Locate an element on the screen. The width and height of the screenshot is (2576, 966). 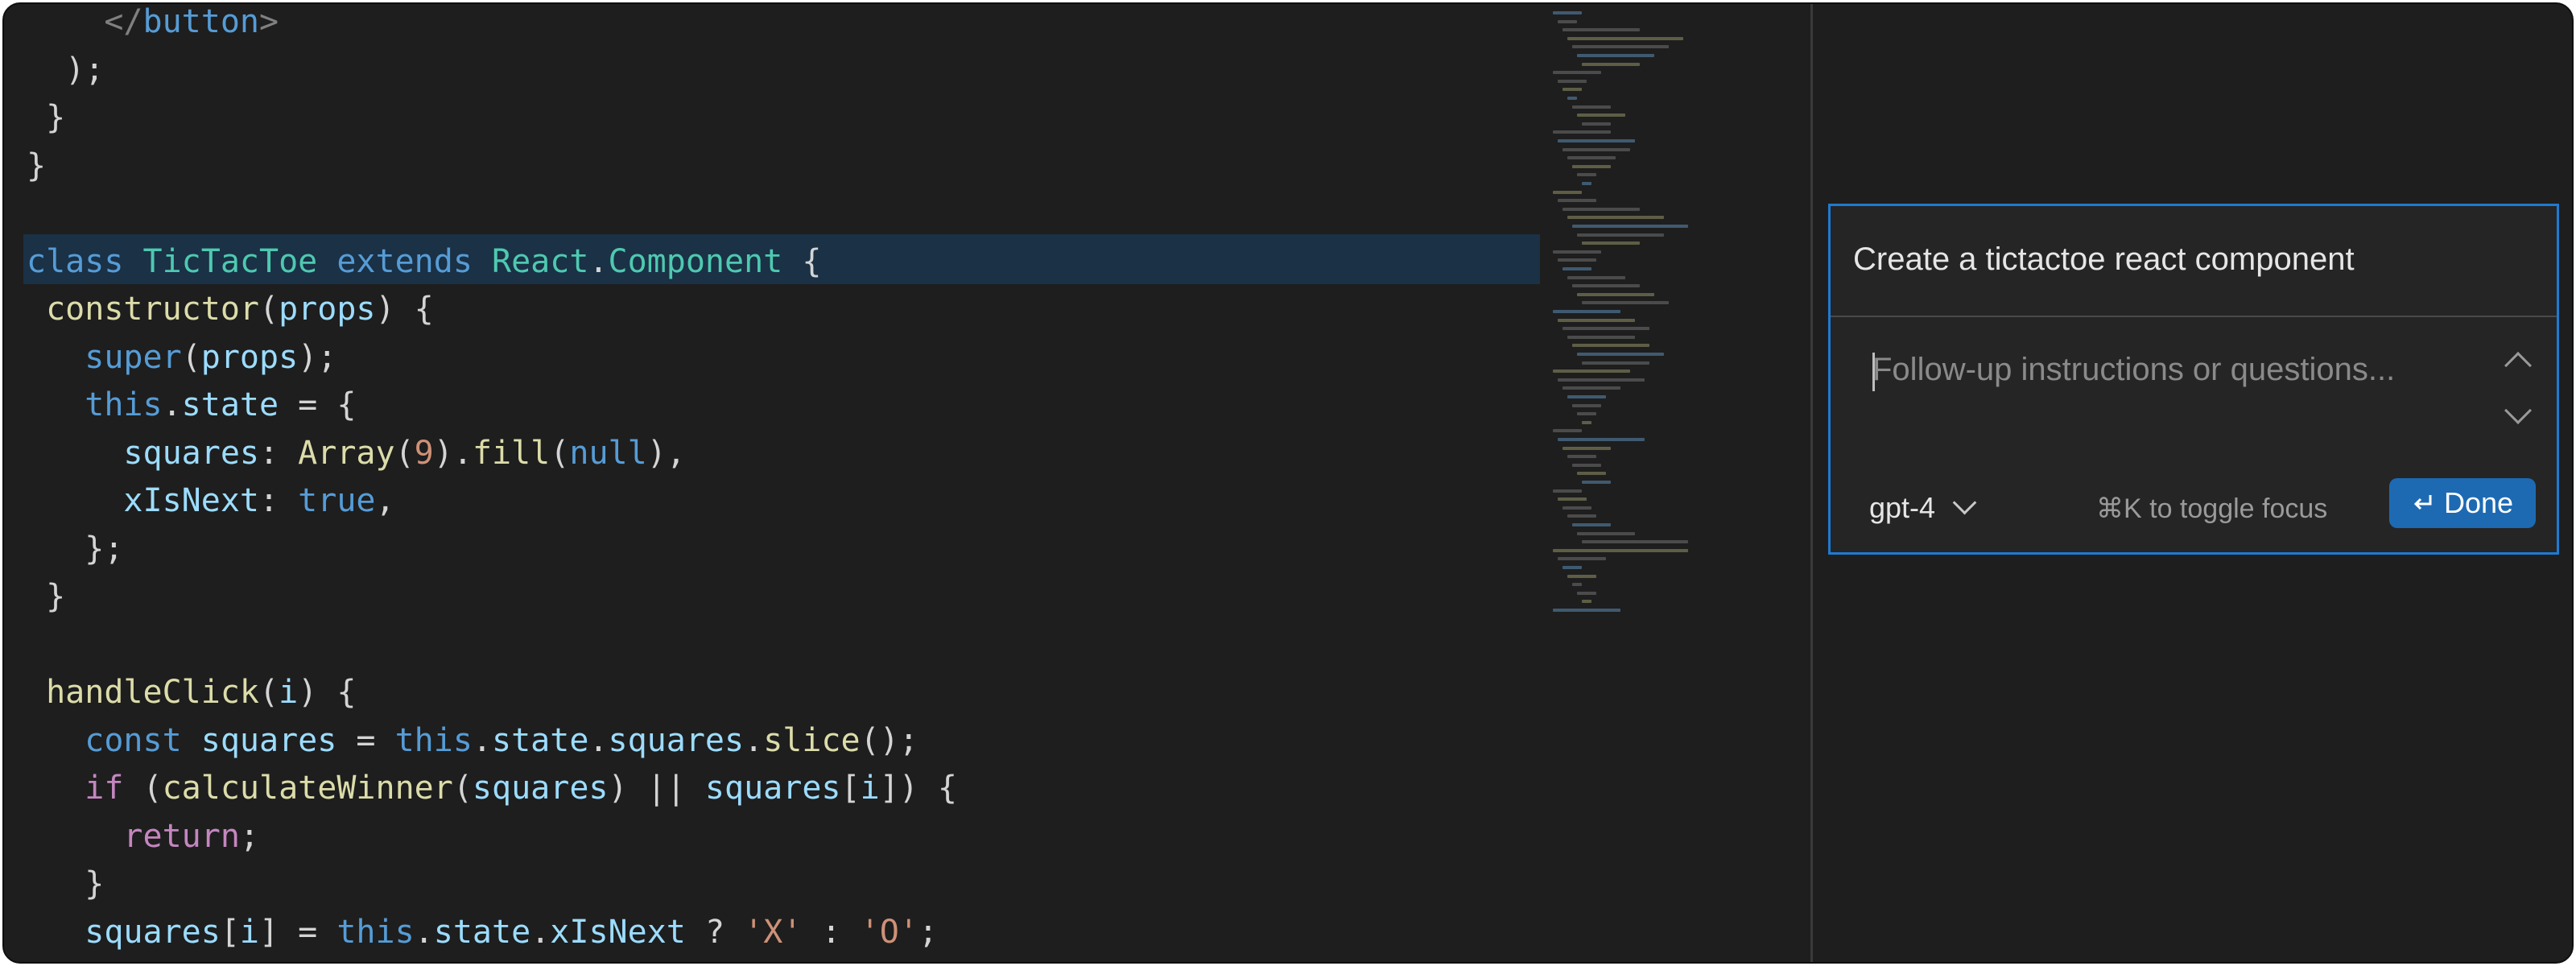
code-token: slice is located at coordinates (812, 740).